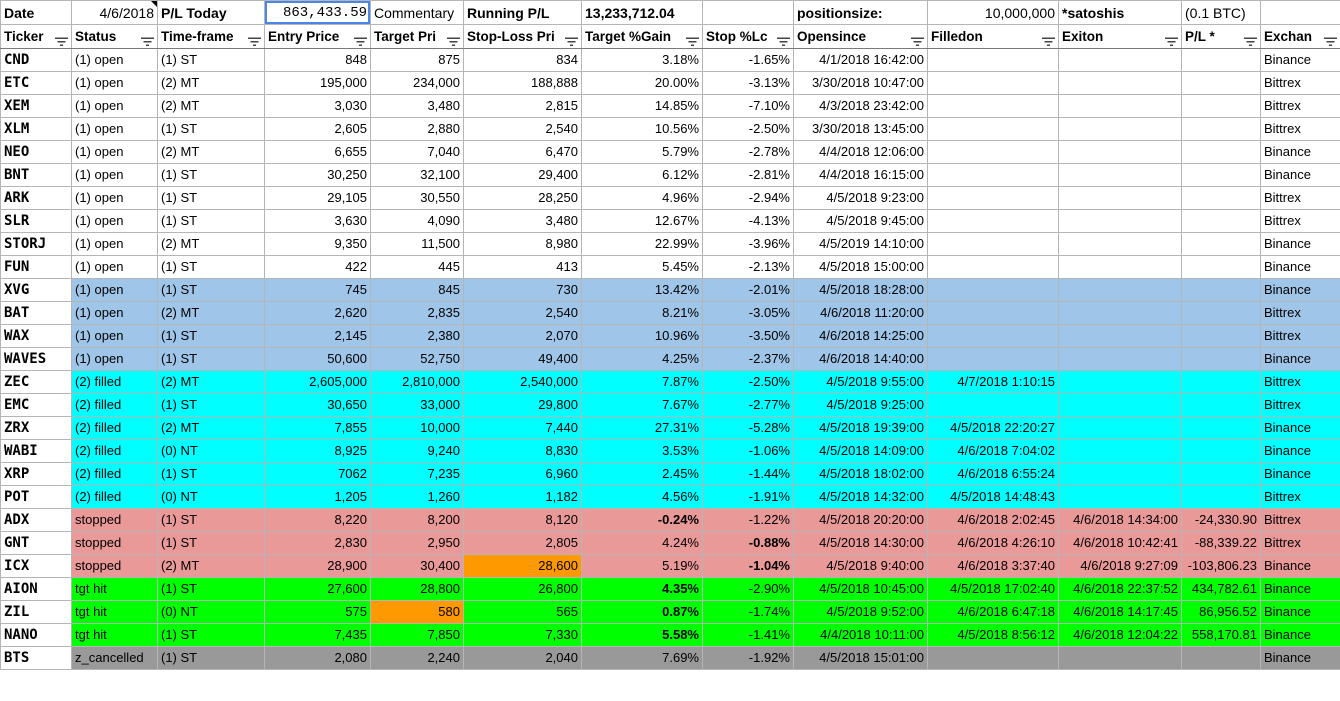  What do you see at coordinates (522, 83) in the screenshot?
I see `stop-loss-price-cell: 188,888` at bounding box center [522, 83].